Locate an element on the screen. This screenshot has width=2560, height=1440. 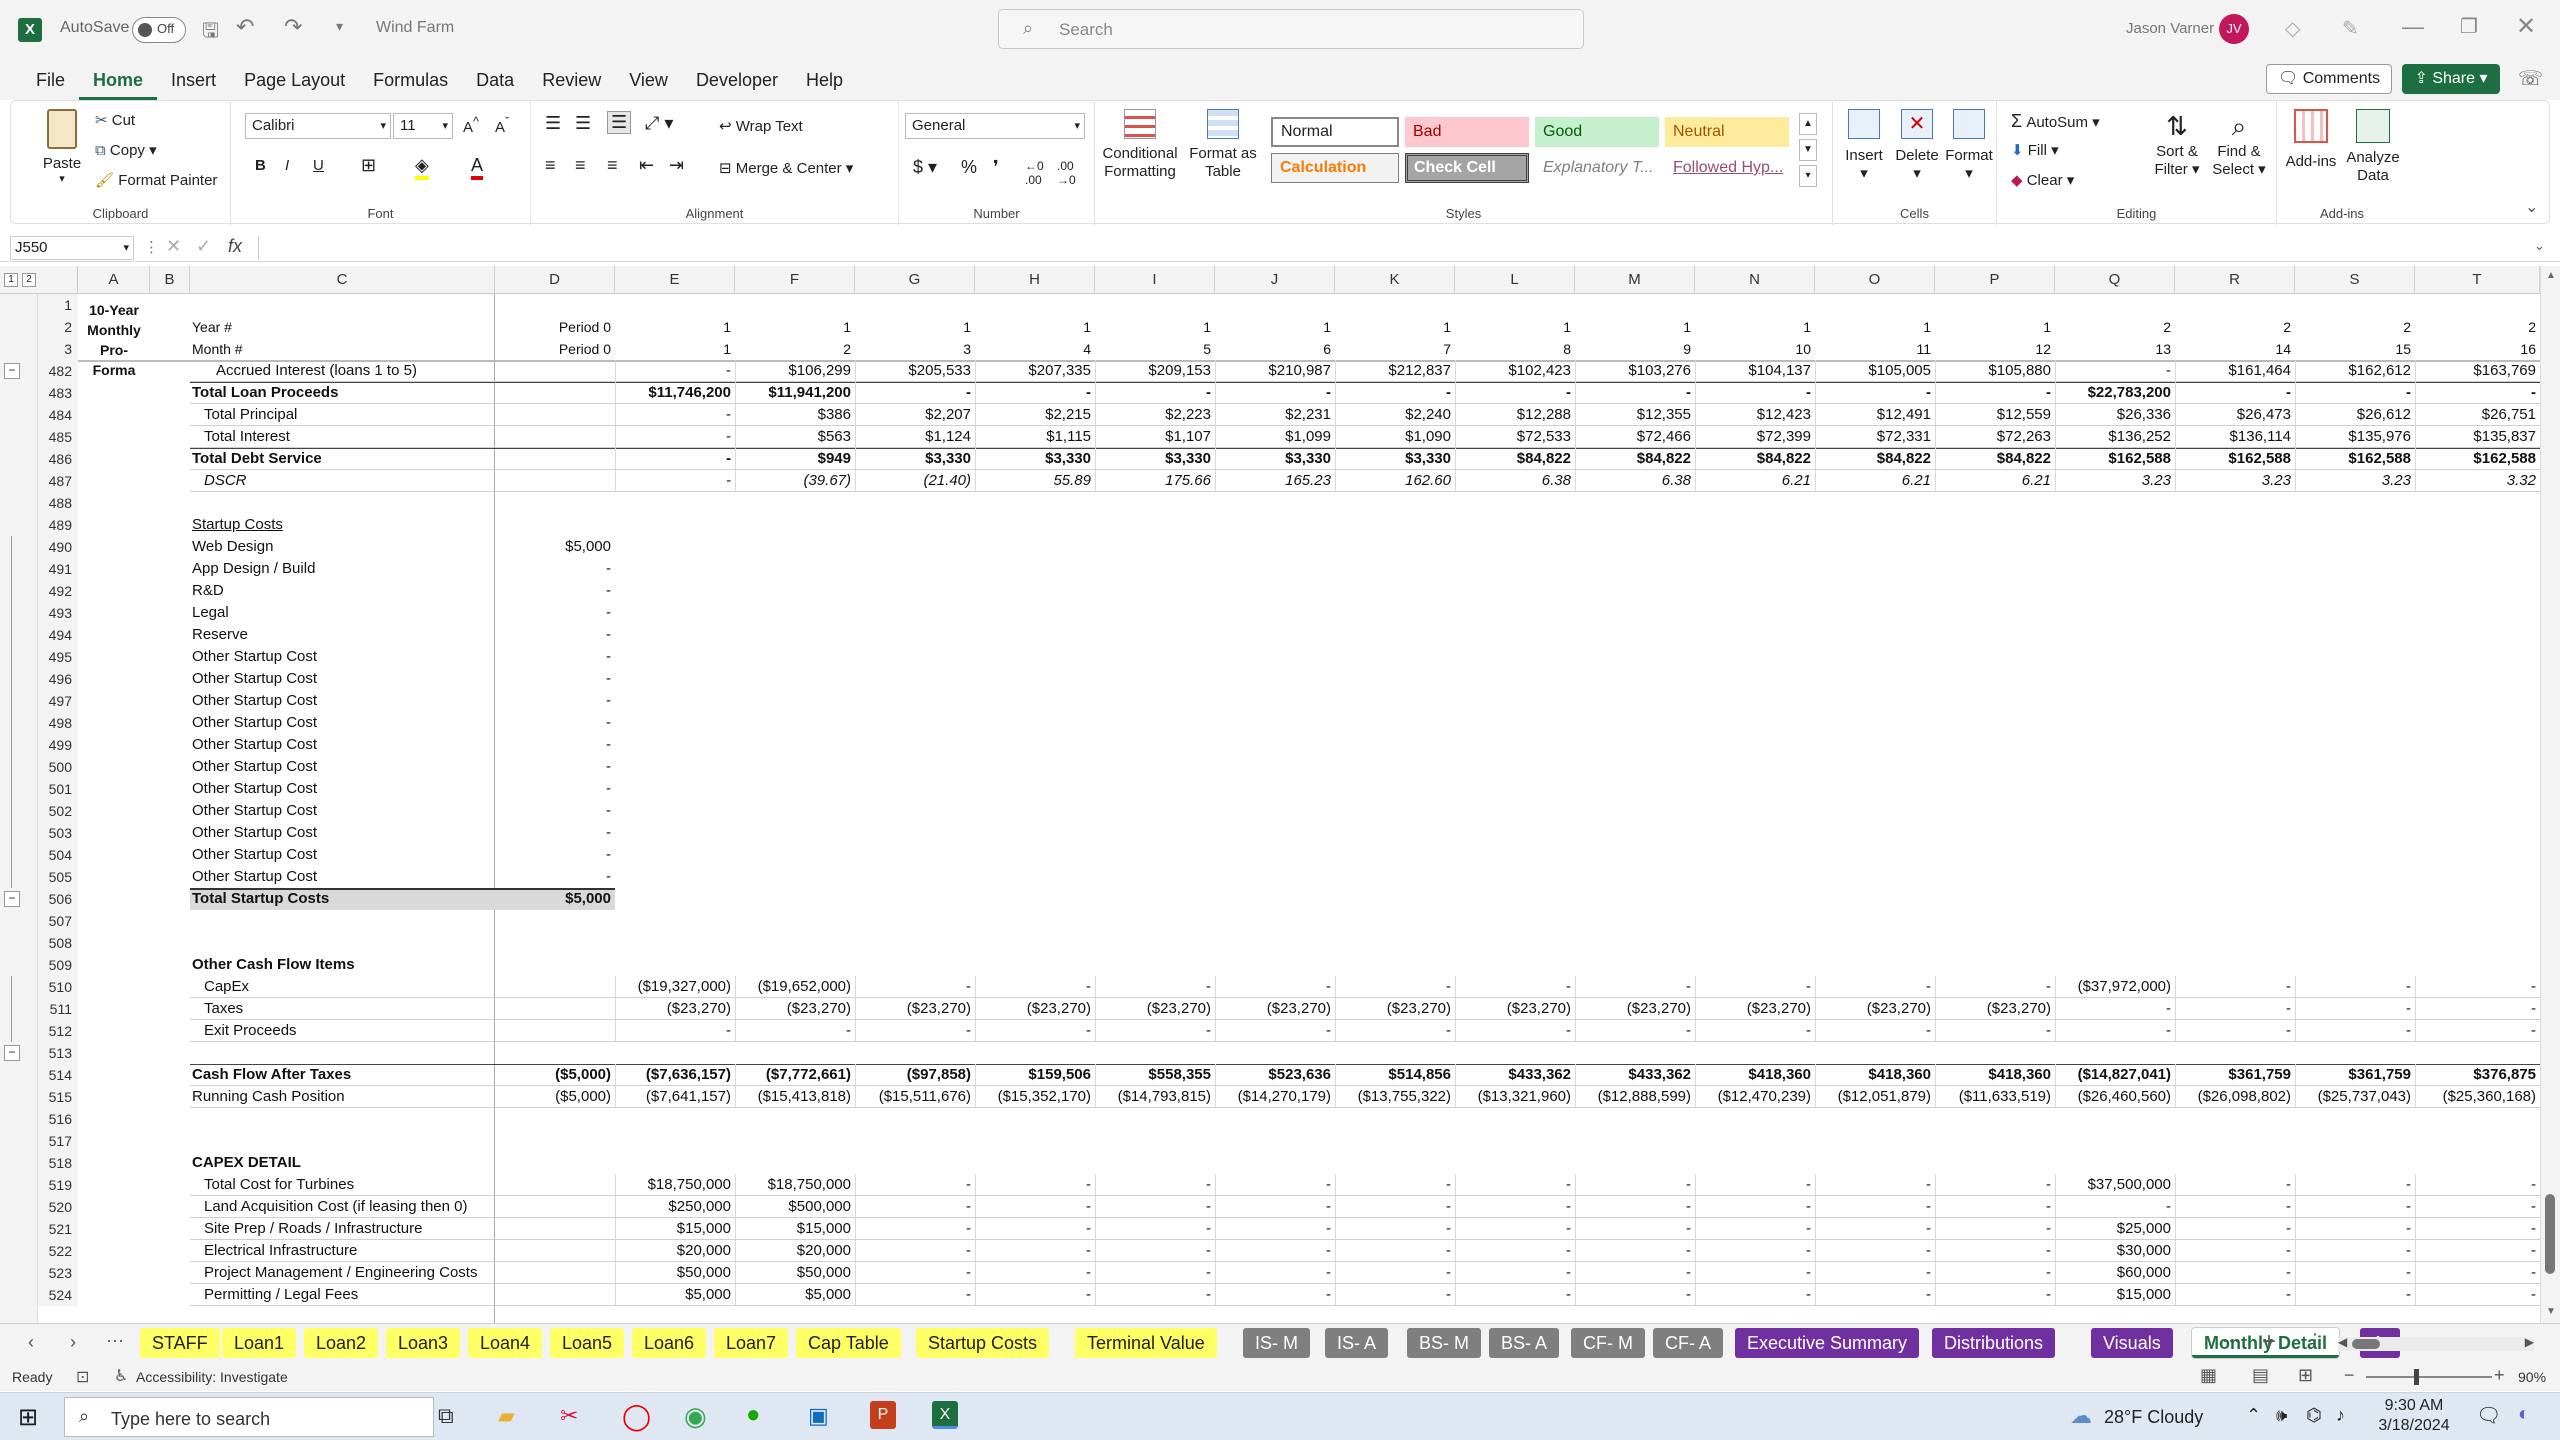
excel-logo-icon: X is located at coordinates (30, 30).